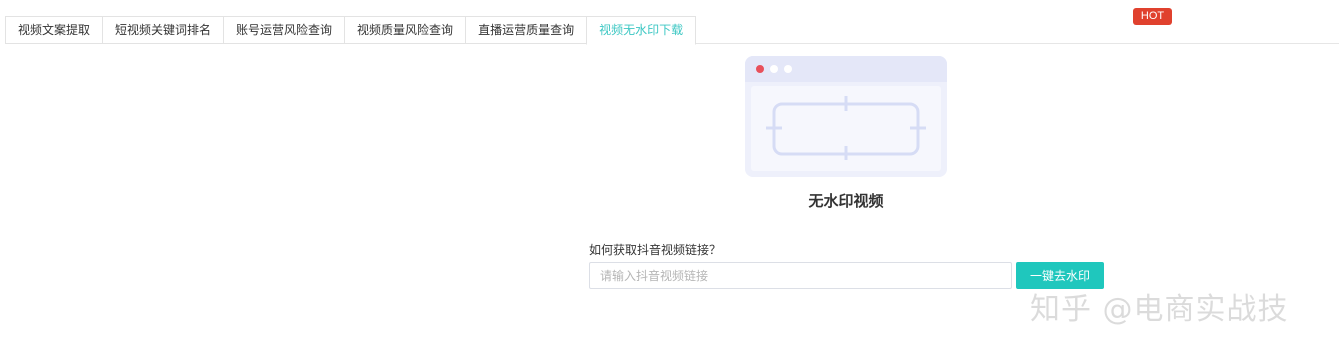 The width and height of the screenshot is (1339, 363). I want to click on window-dot-red-icon, so click(760, 69).